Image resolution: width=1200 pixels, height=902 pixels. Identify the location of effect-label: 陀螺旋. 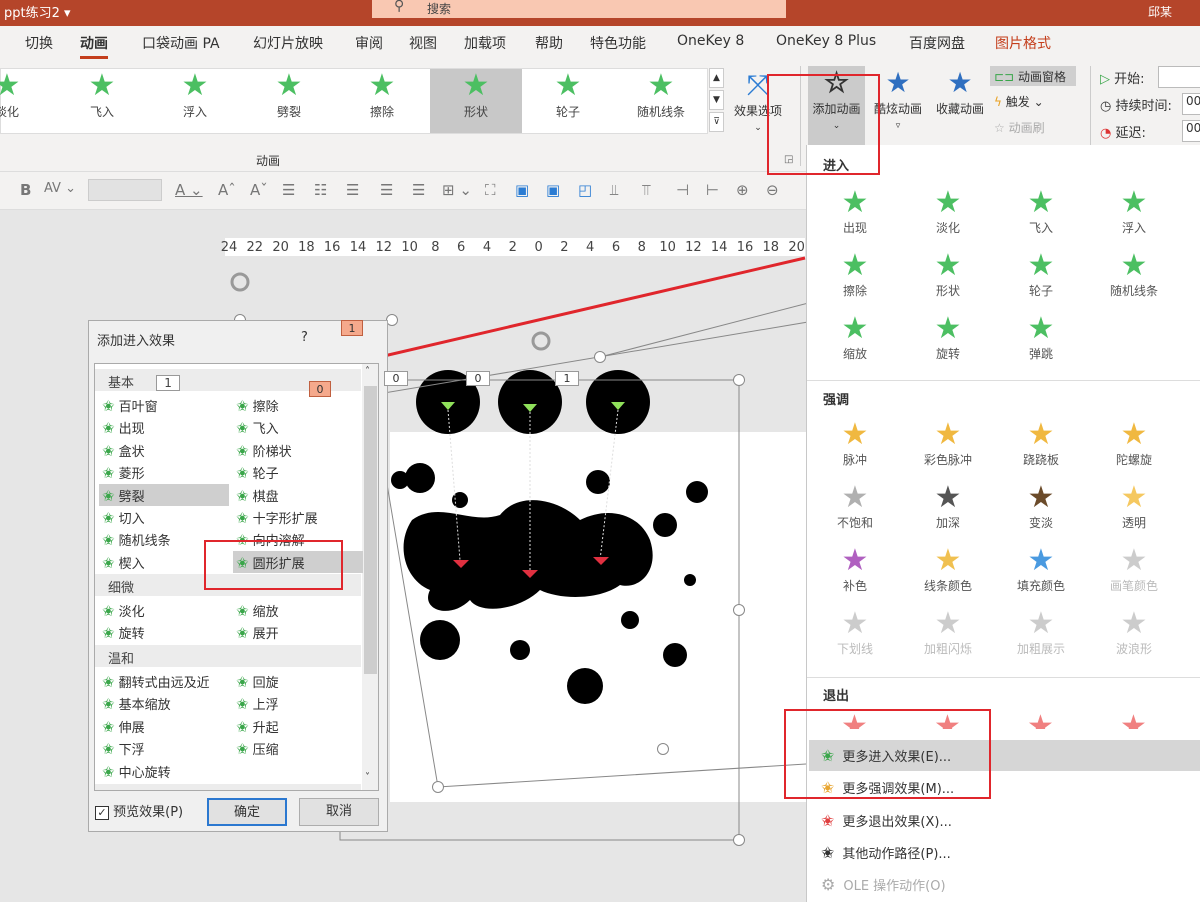
(1133, 460).